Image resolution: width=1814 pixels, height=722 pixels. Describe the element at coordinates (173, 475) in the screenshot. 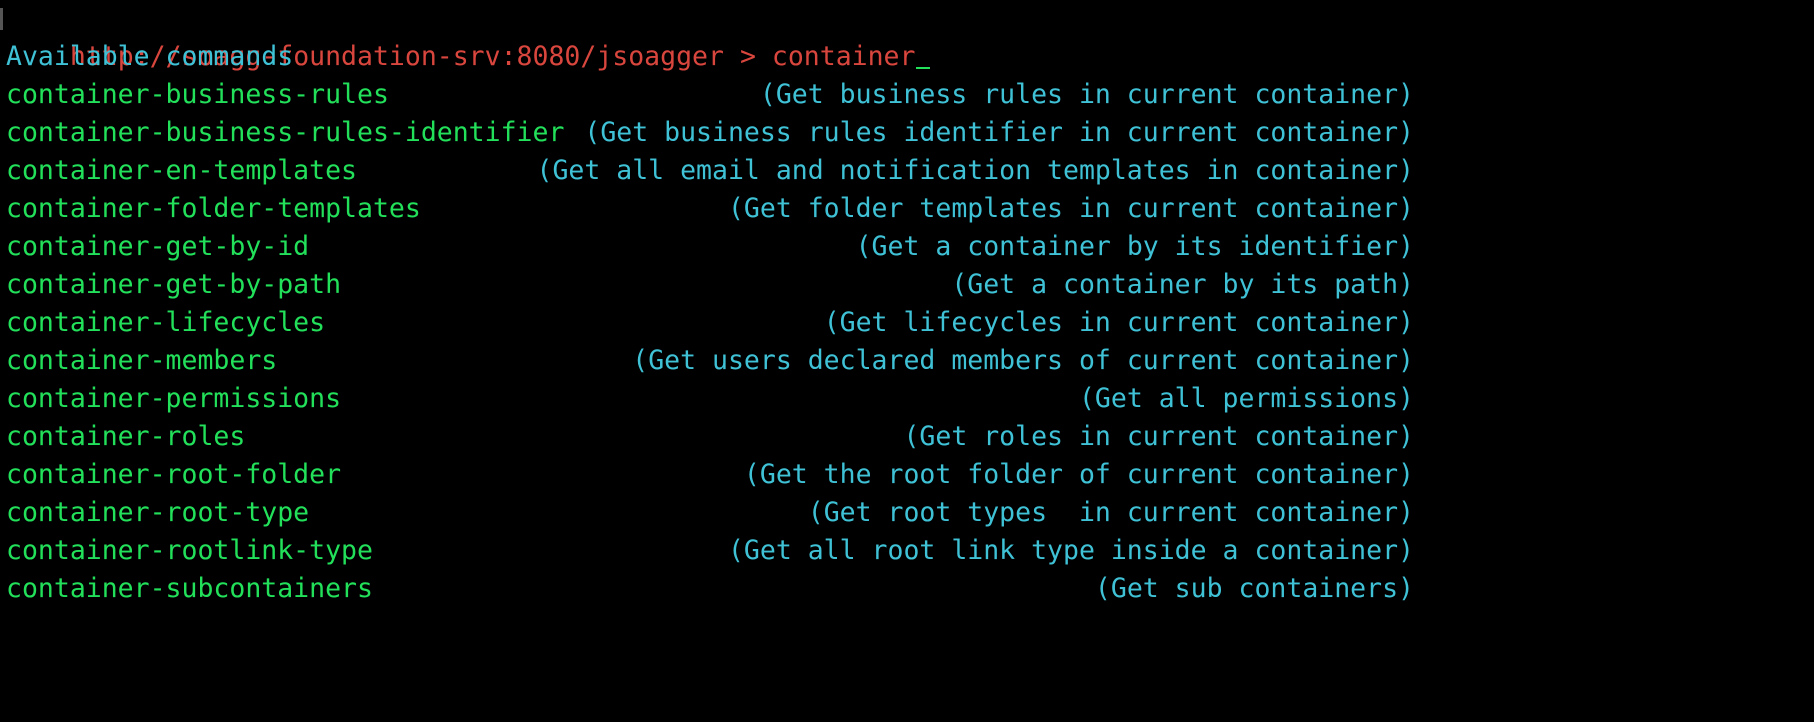

I see `command-name: container-root-folder` at that location.